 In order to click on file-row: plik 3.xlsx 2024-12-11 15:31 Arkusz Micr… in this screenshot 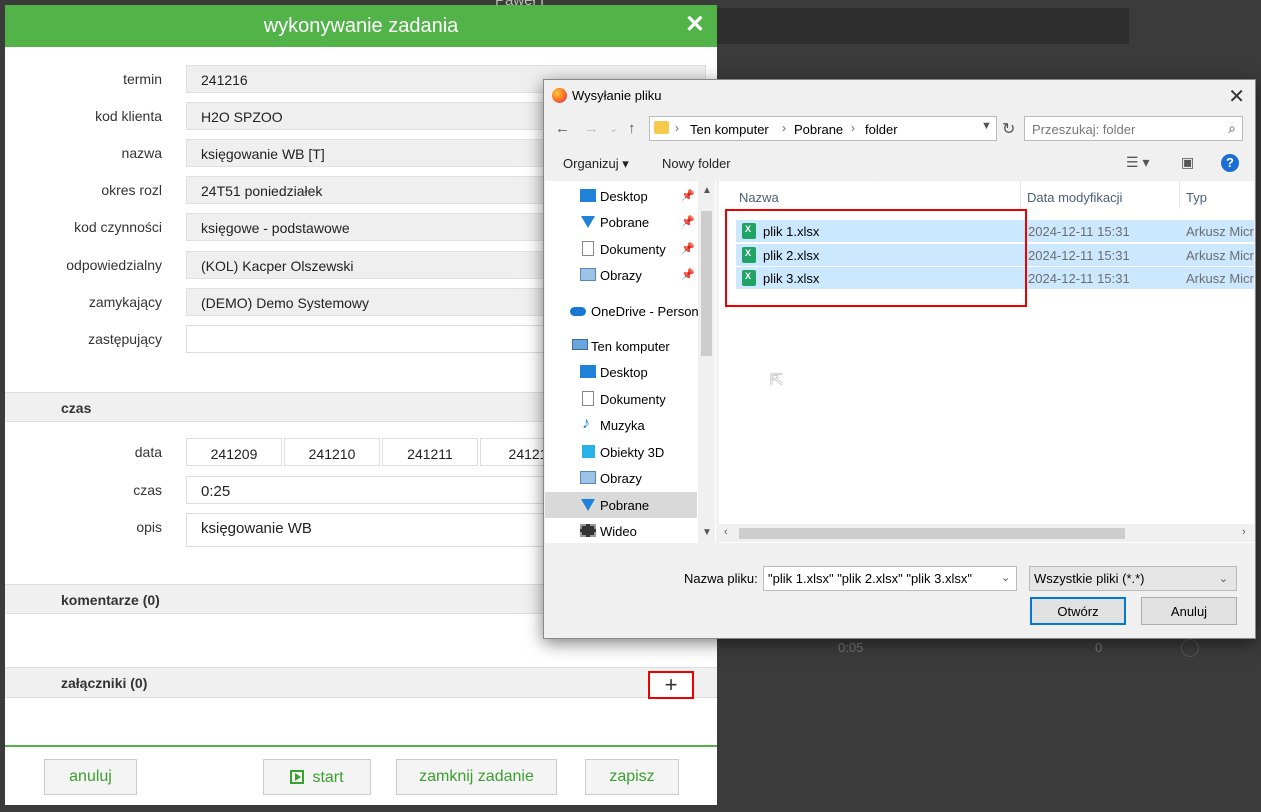, I will do `click(995, 278)`.